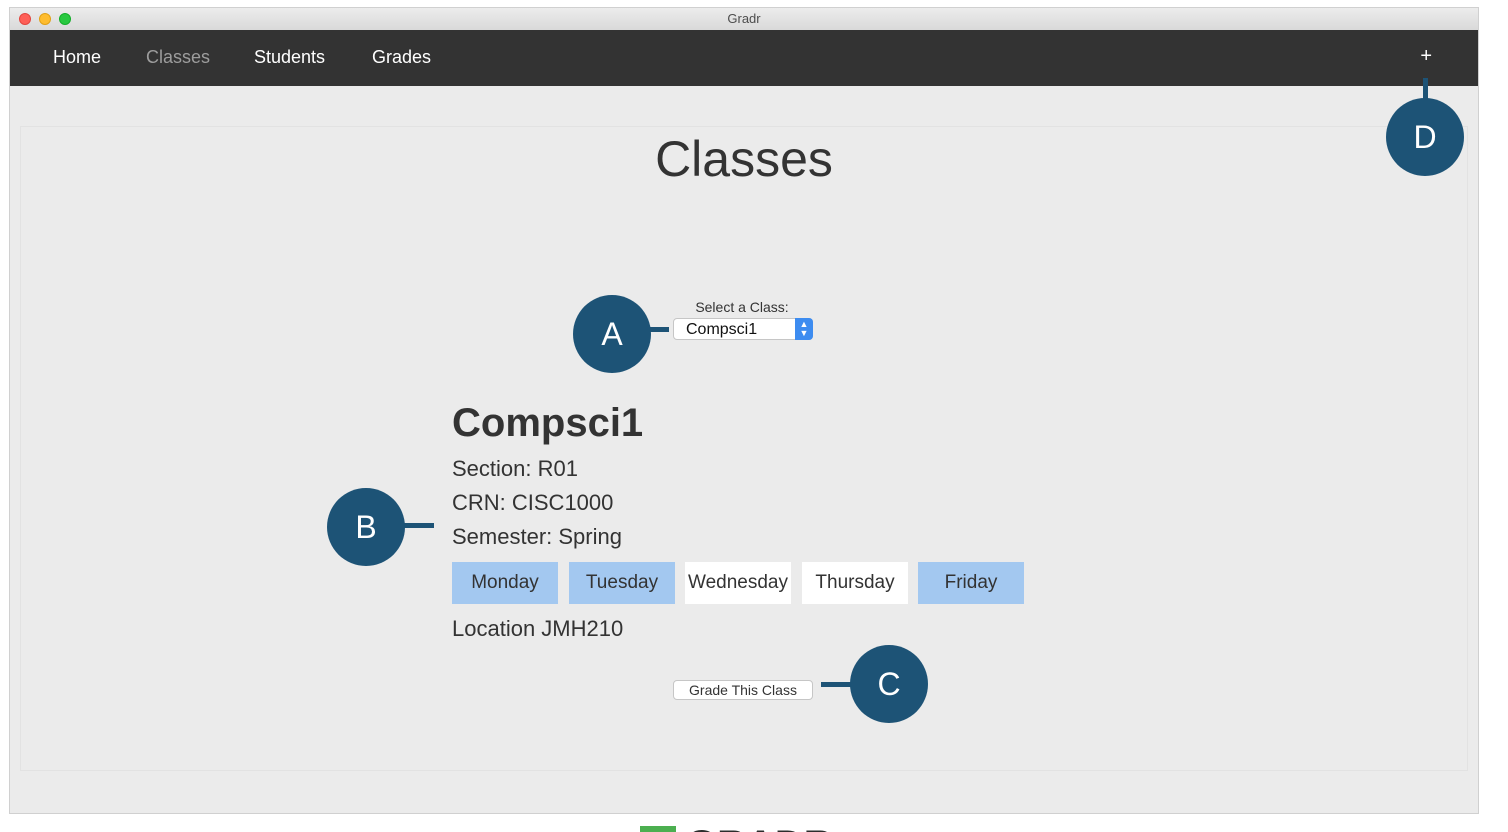 This screenshot has height=832, width=1508. What do you see at coordinates (889, 684) in the screenshot?
I see `callout-c: C` at bounding box center [889, 684].